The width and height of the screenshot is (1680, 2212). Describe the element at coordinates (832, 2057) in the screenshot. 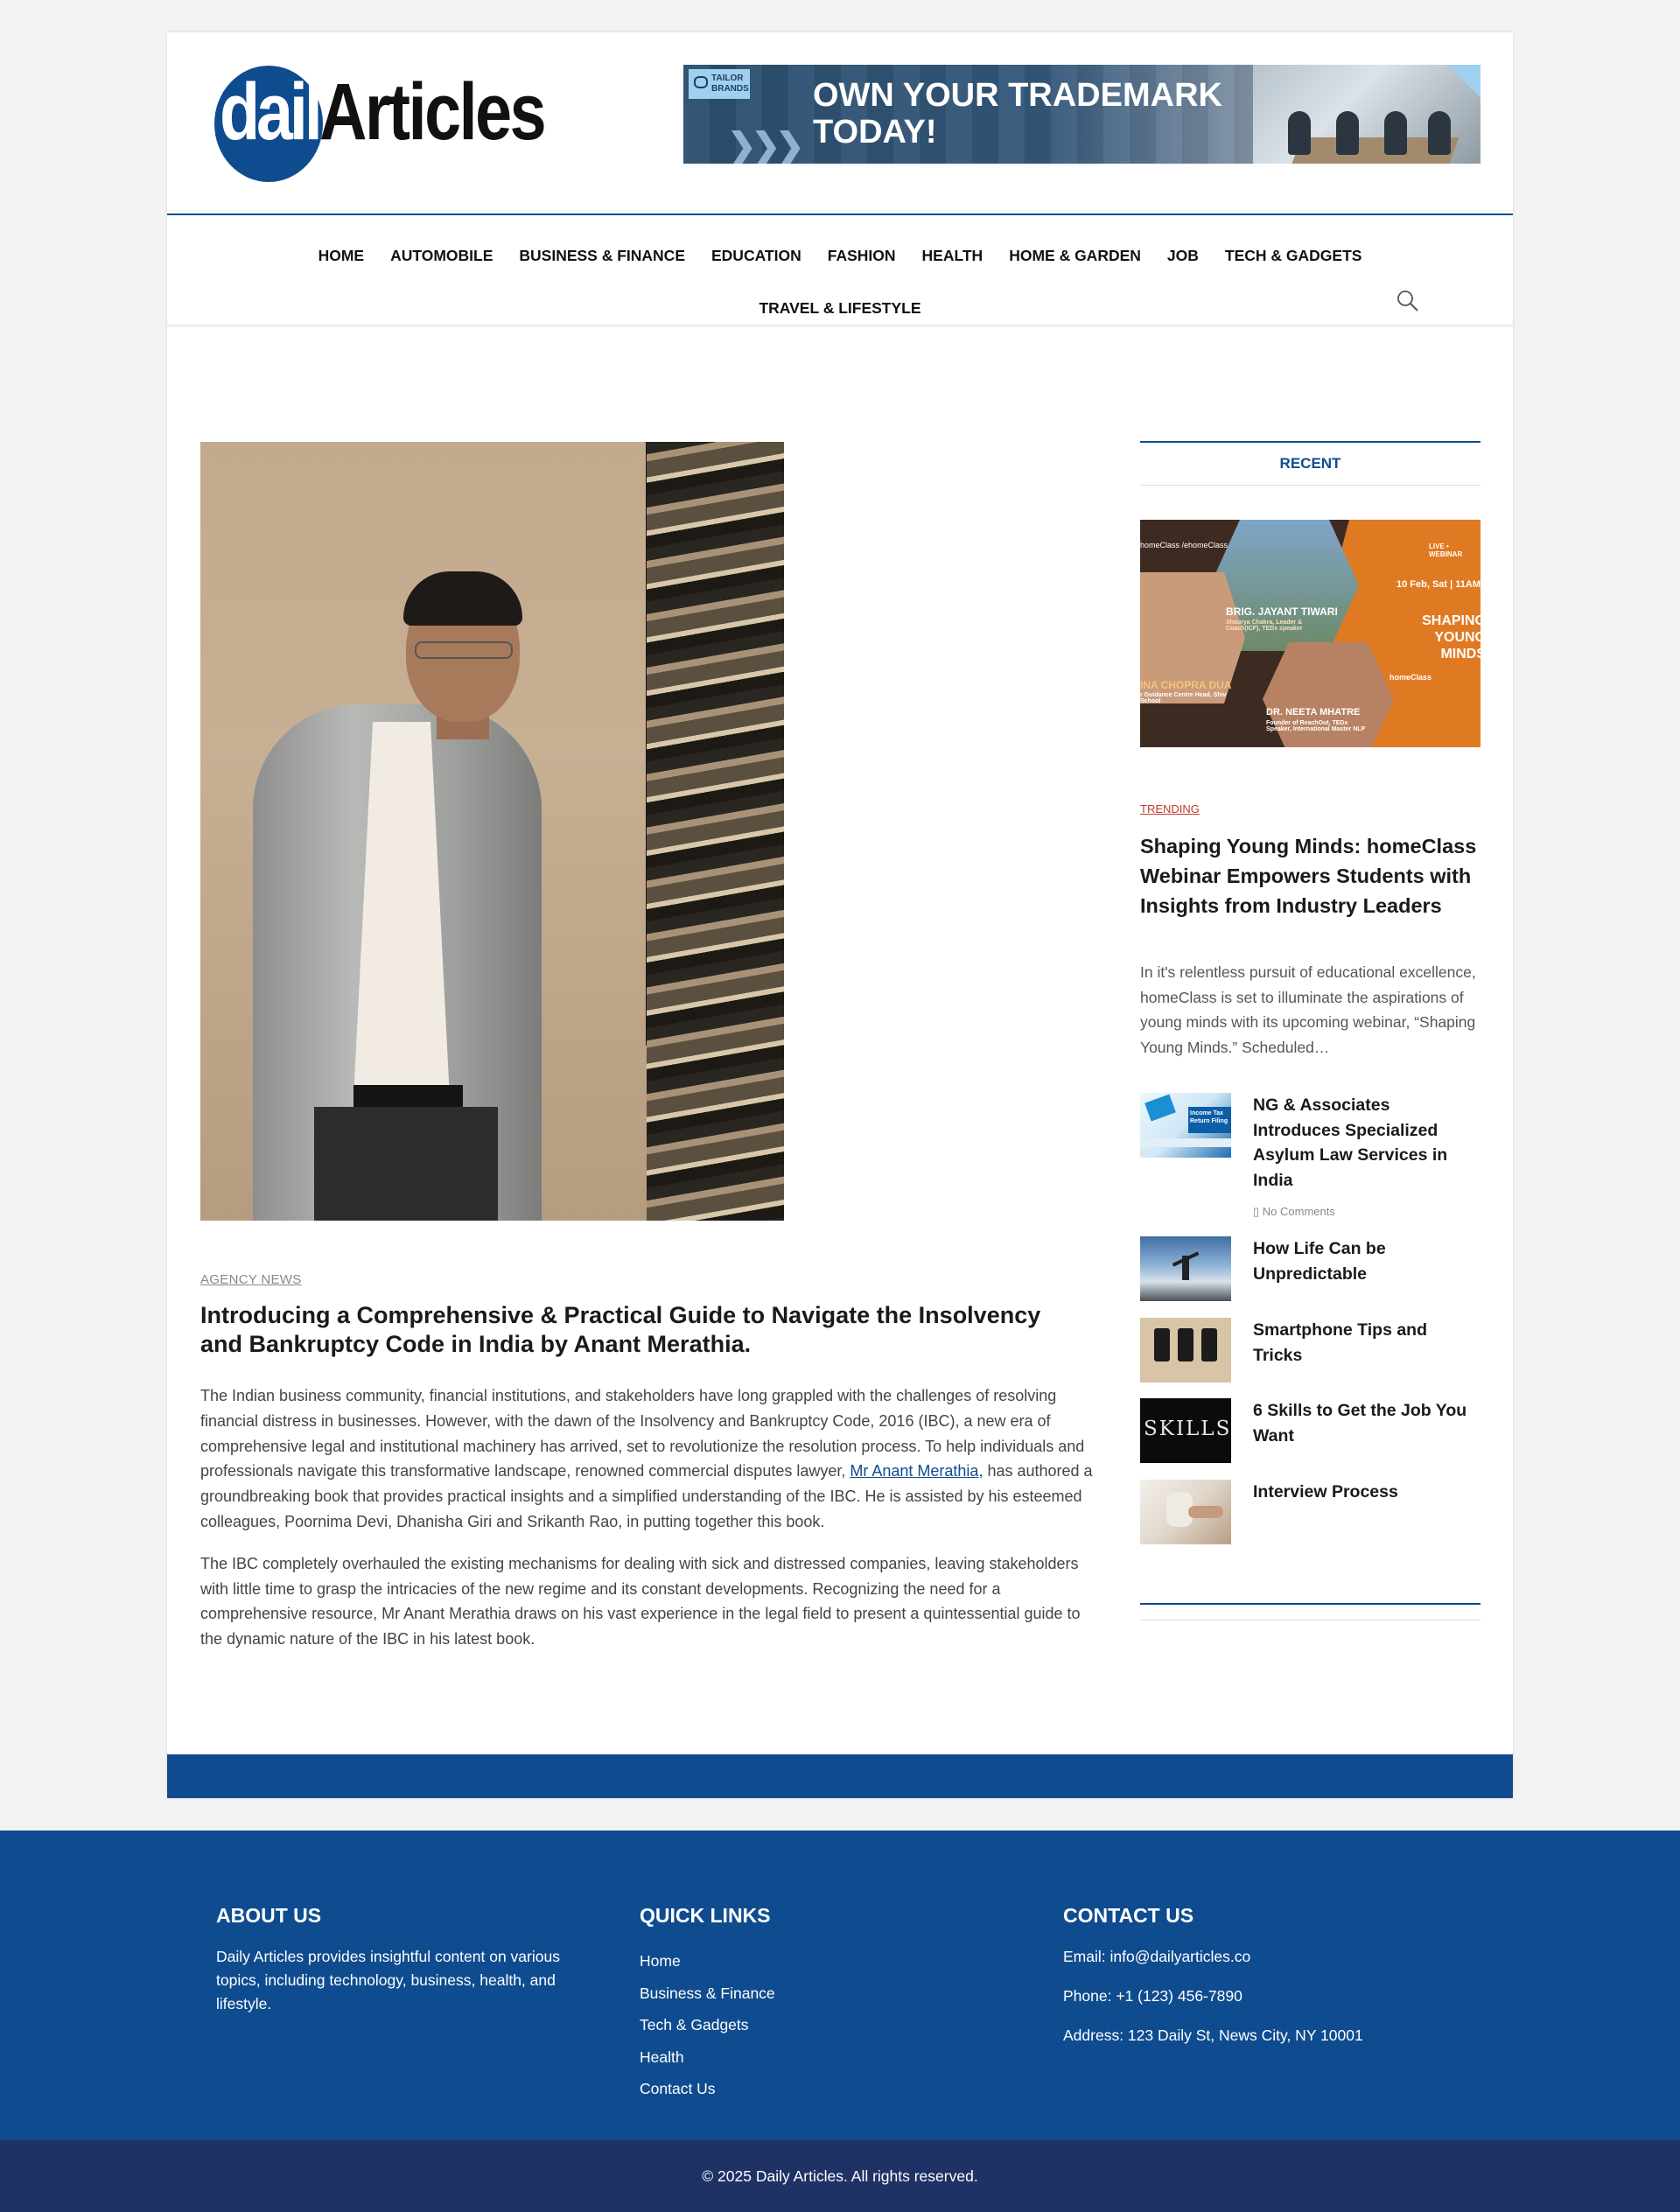

I see `footer-link-health: Health` at that location.